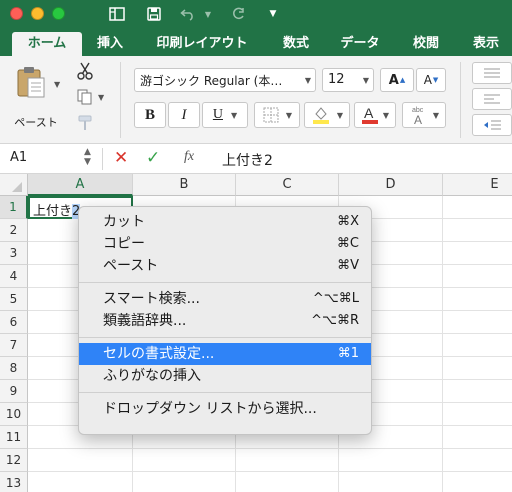 The width and height of the screenshot is (512, 492). Describe the element at coordinates (16, 13) in the screenshot. I see `close-window-button` at that location.